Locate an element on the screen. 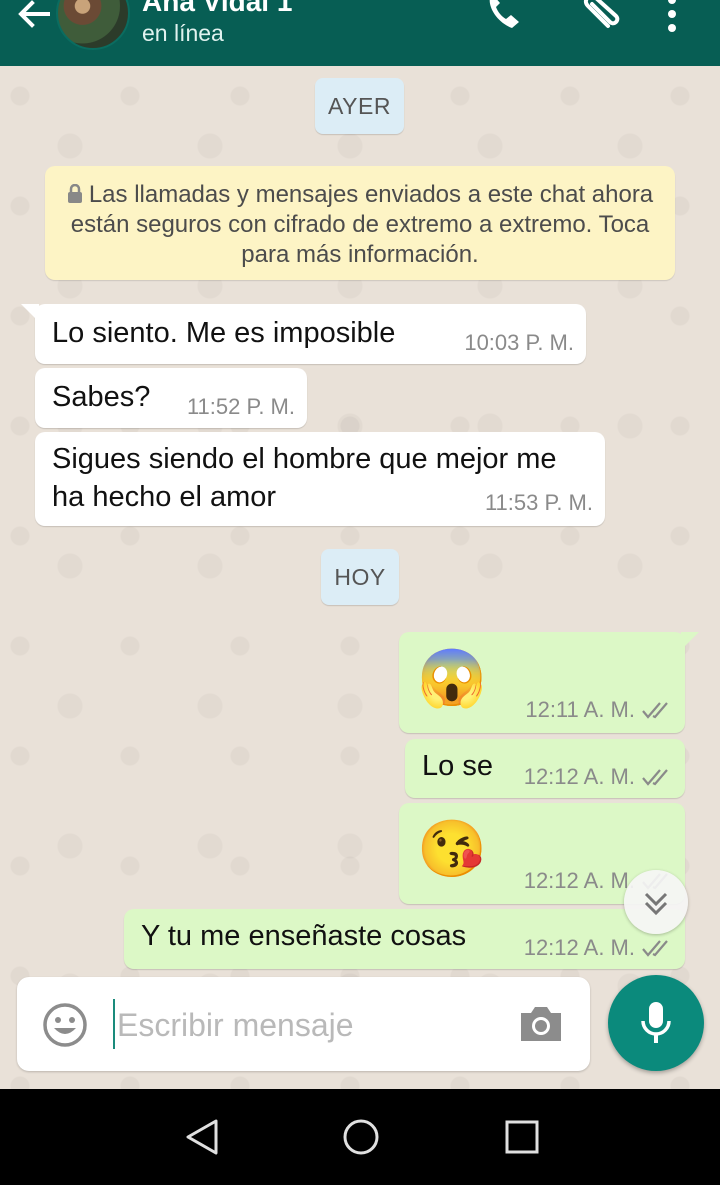 The image size is (720, 1185). nav-back-icon is located at coordinates (202, 1137).